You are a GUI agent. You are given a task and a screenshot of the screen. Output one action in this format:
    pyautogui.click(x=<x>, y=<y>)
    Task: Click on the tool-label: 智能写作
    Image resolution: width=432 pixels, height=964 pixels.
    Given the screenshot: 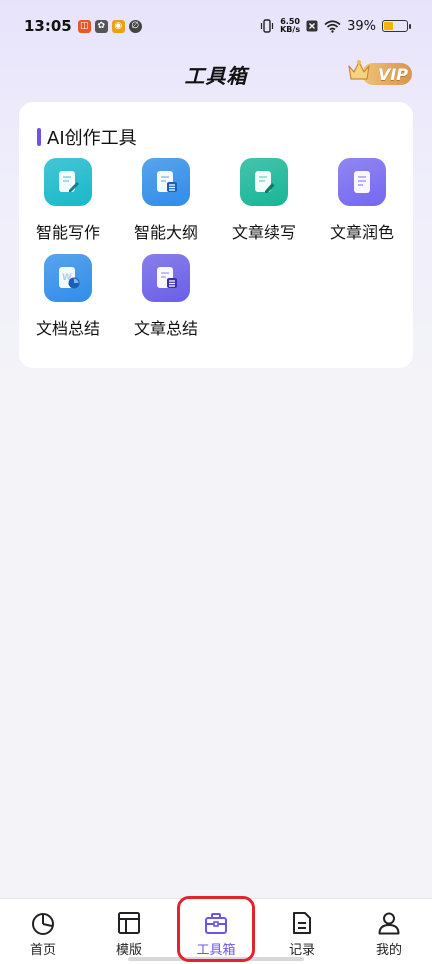 What is the action you would take?
    pyautogui.click(x=67, y=232)
    